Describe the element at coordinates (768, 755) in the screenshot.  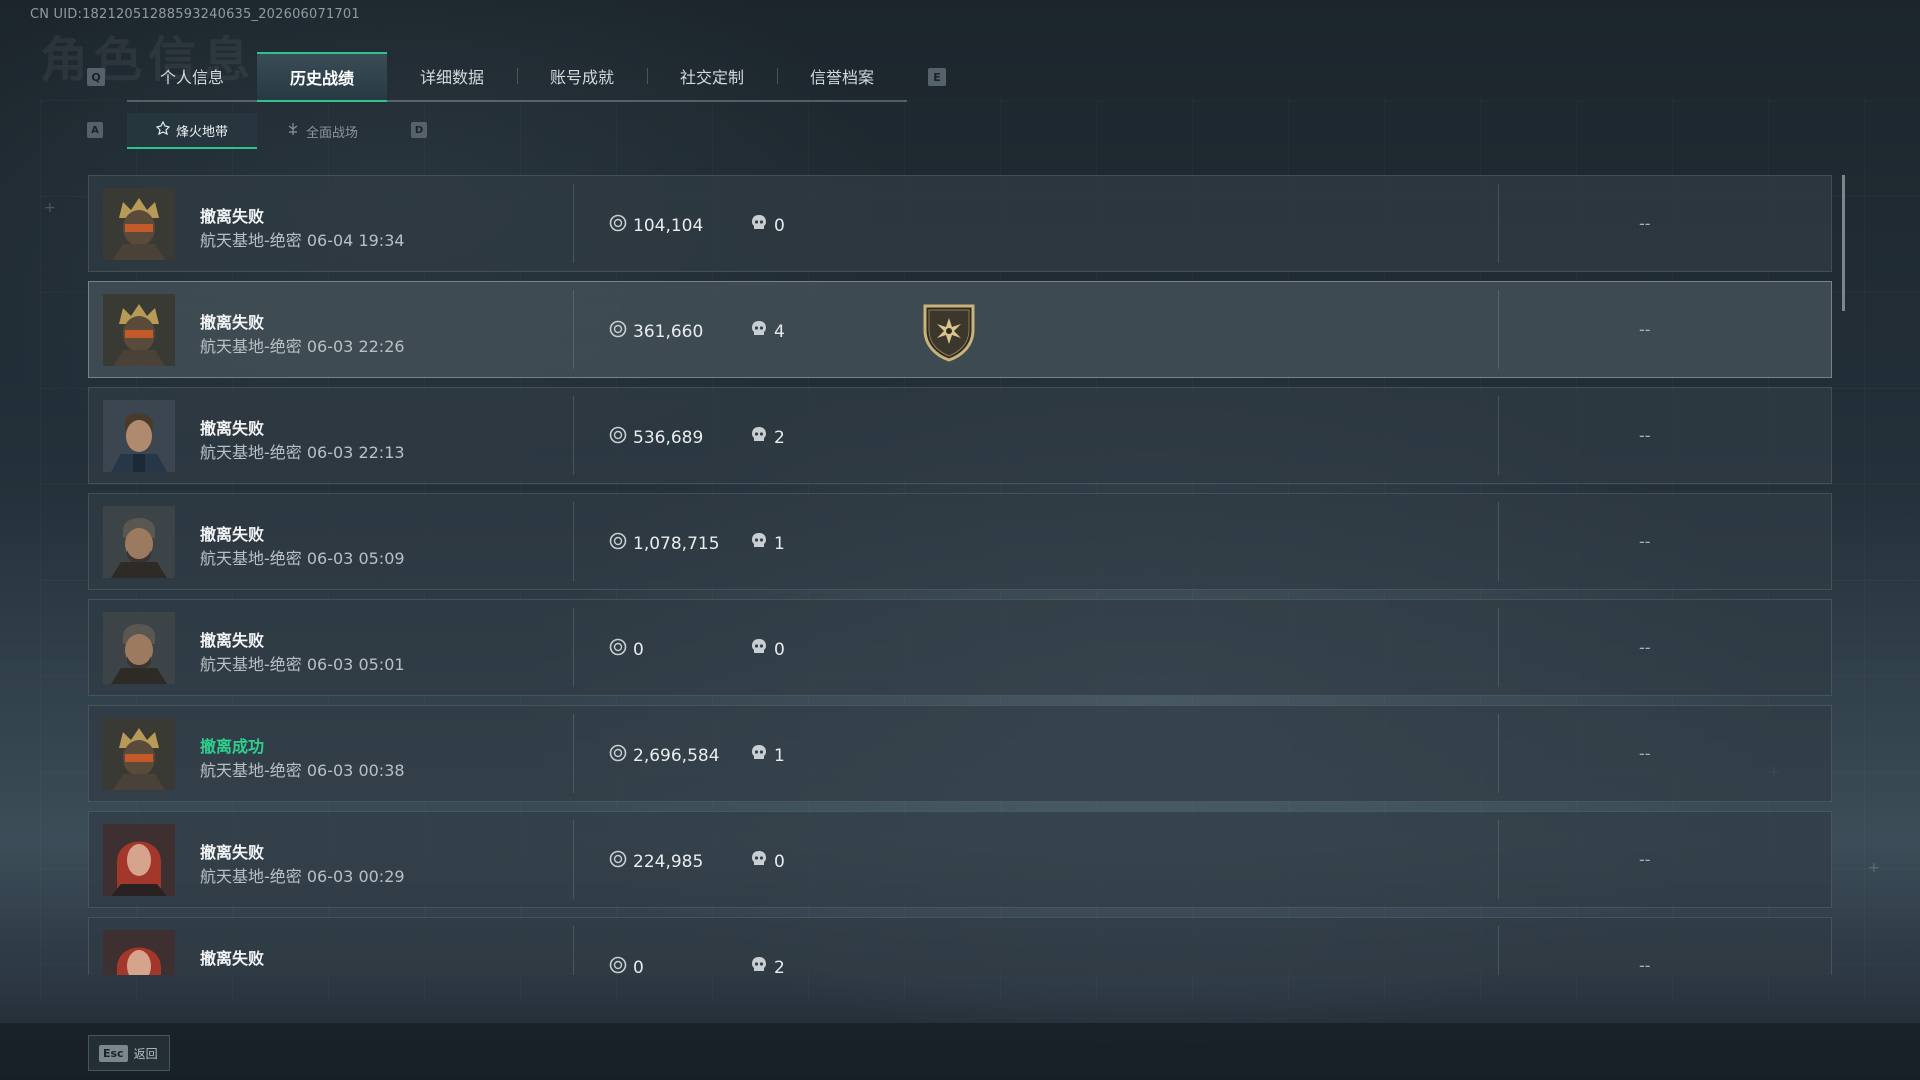
I see `kill-count: 1` at that location.